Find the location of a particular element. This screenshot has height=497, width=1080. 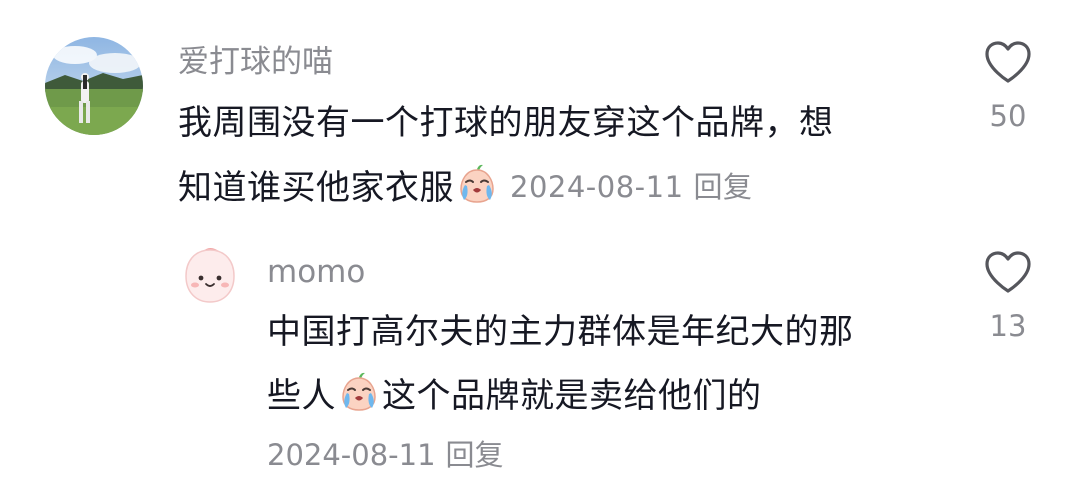

like-column: 13 is located at coordinates (1008, 298).